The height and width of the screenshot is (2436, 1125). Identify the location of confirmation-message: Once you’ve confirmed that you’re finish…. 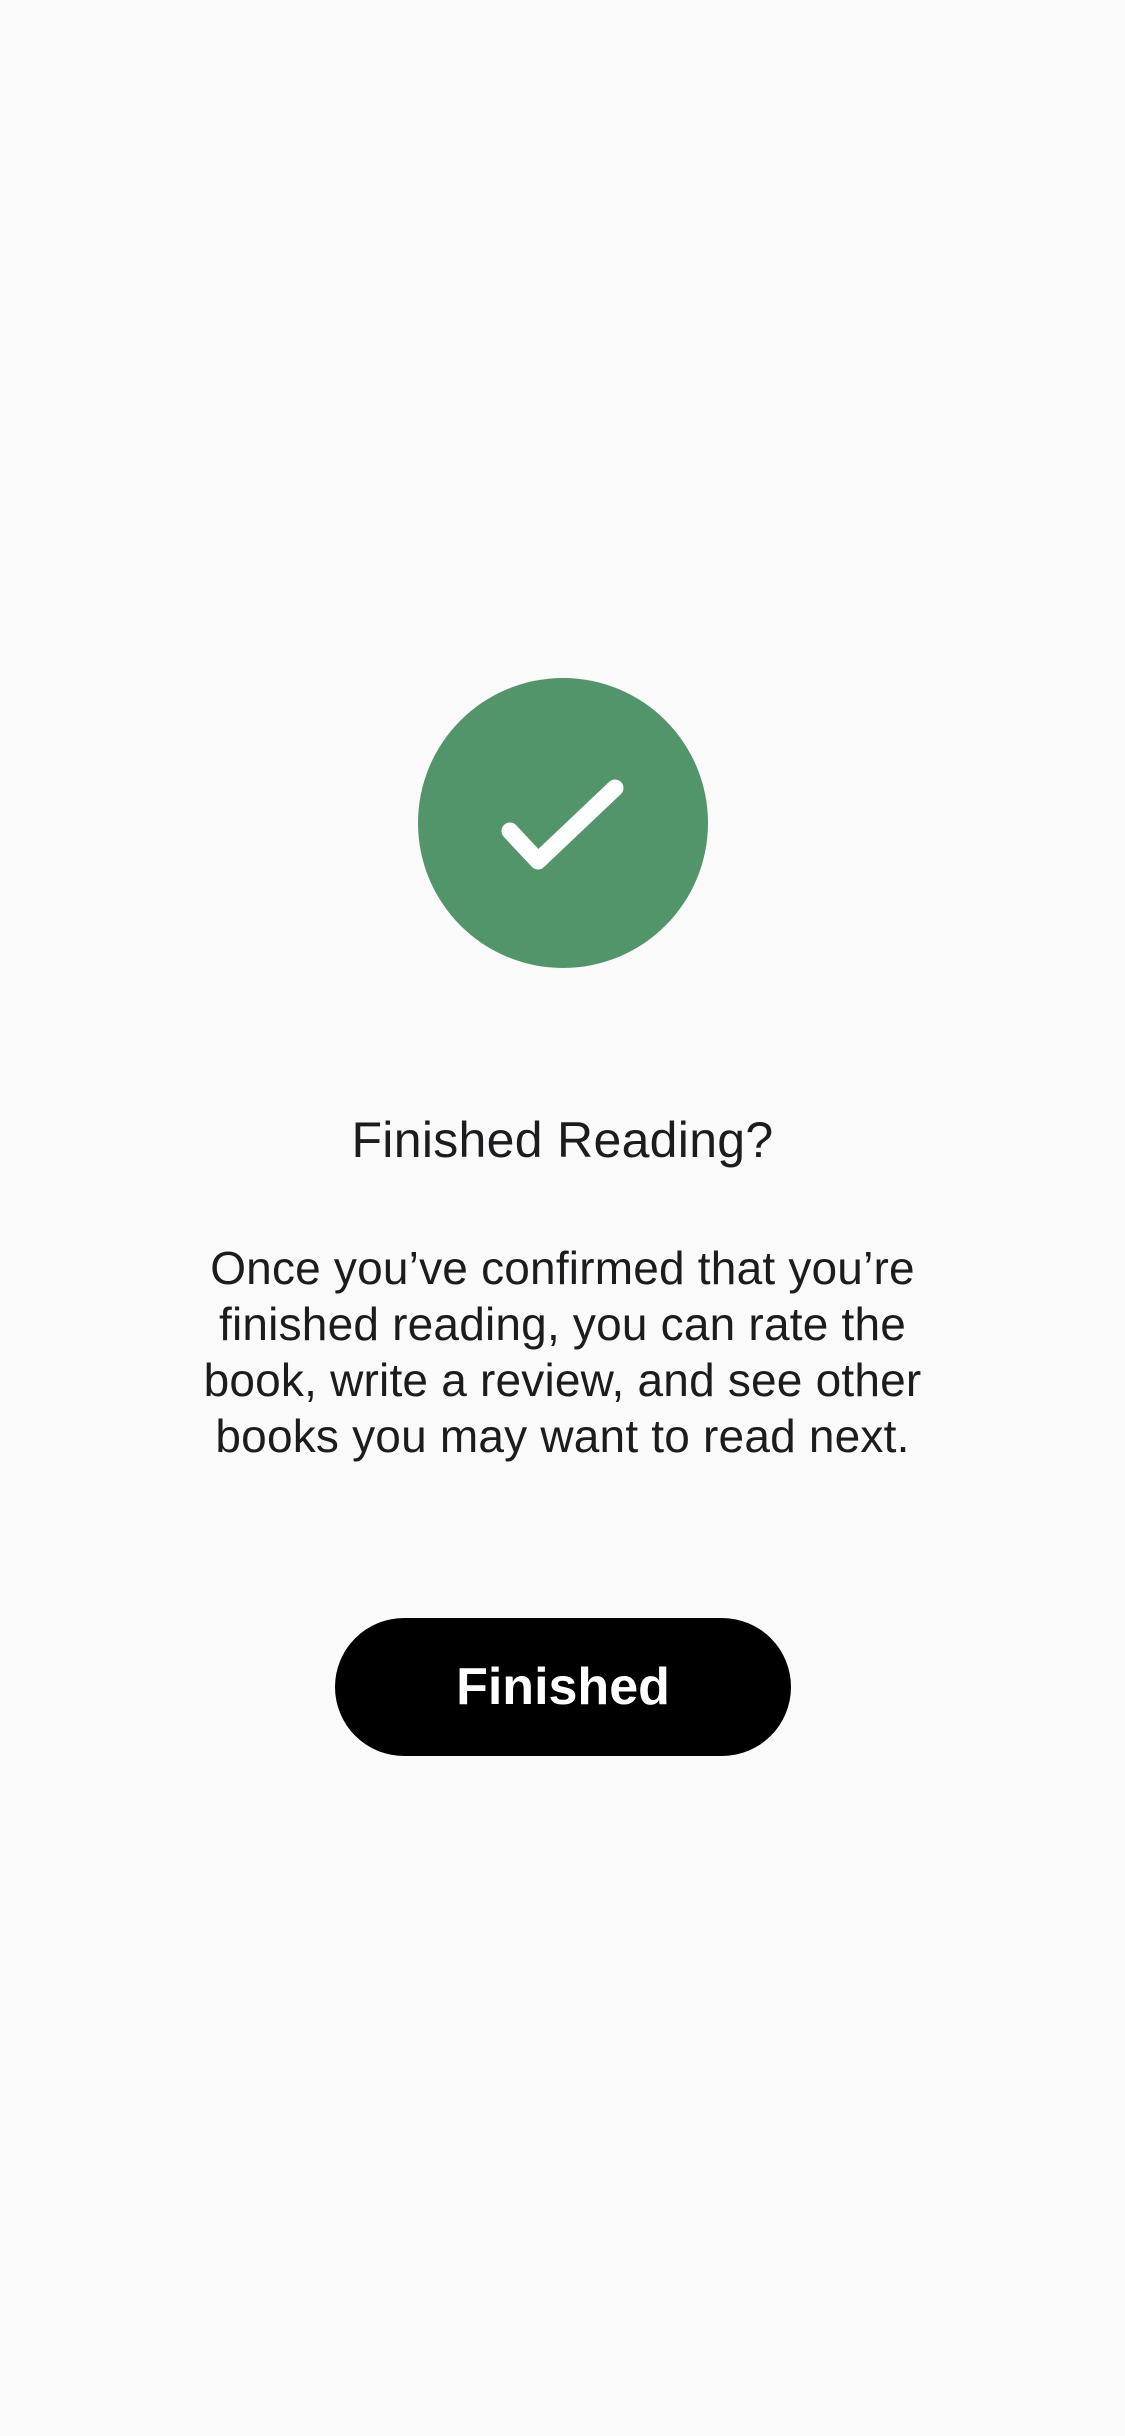
(562, 1352).